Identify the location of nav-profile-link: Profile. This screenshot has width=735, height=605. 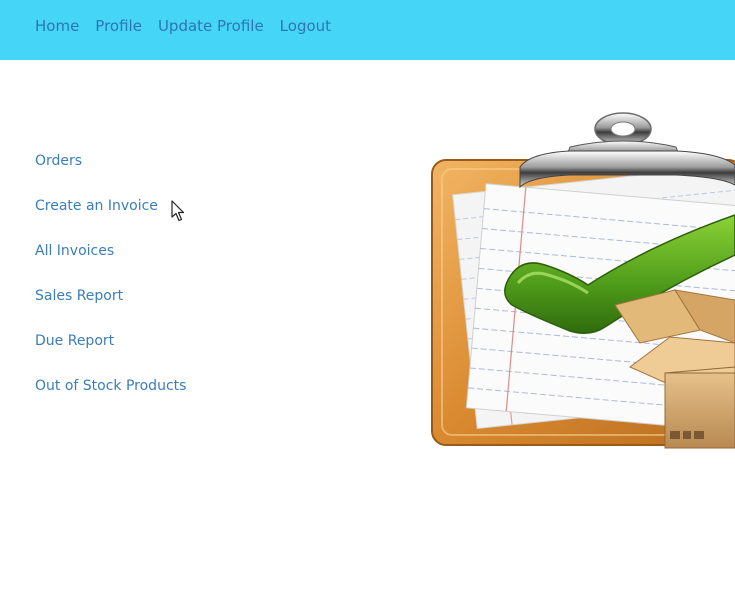
(118, 26).